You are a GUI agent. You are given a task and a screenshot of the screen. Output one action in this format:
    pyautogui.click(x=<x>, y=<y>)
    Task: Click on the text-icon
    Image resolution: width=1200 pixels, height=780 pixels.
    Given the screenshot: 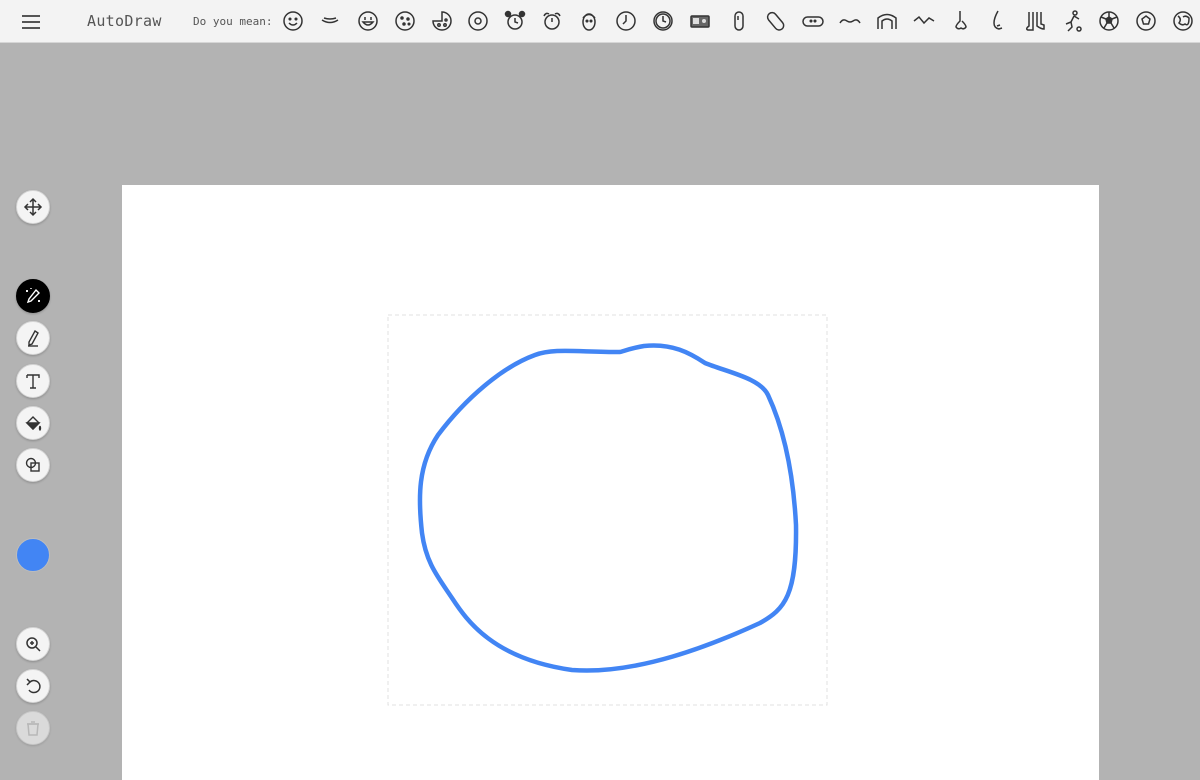 What is the action you would take?
    pyautogui.click(x=33, y=381)
    